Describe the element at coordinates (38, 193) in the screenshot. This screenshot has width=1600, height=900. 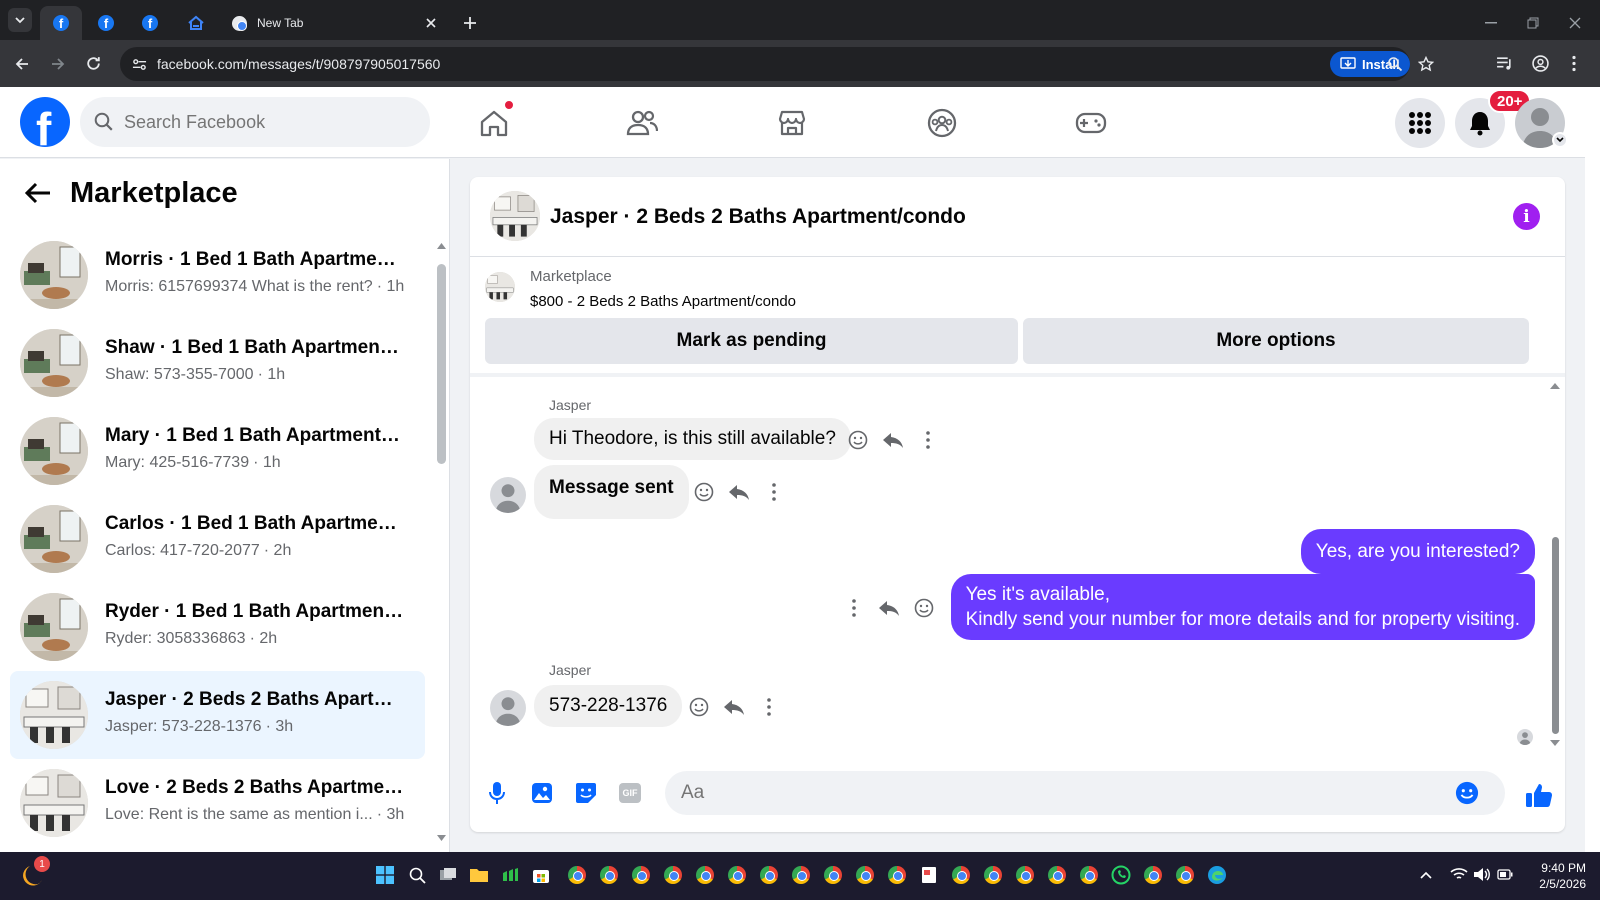
I see `back-arrow-icon` at that location.